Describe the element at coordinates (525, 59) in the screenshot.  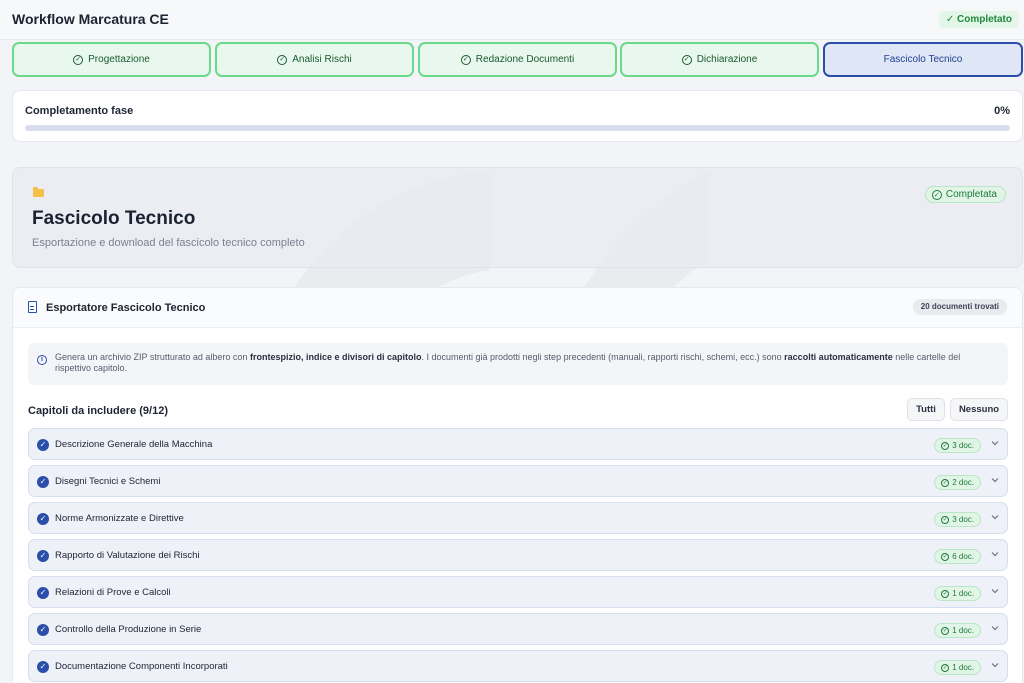
I see `step-label: Redazione Documenti` at that location.